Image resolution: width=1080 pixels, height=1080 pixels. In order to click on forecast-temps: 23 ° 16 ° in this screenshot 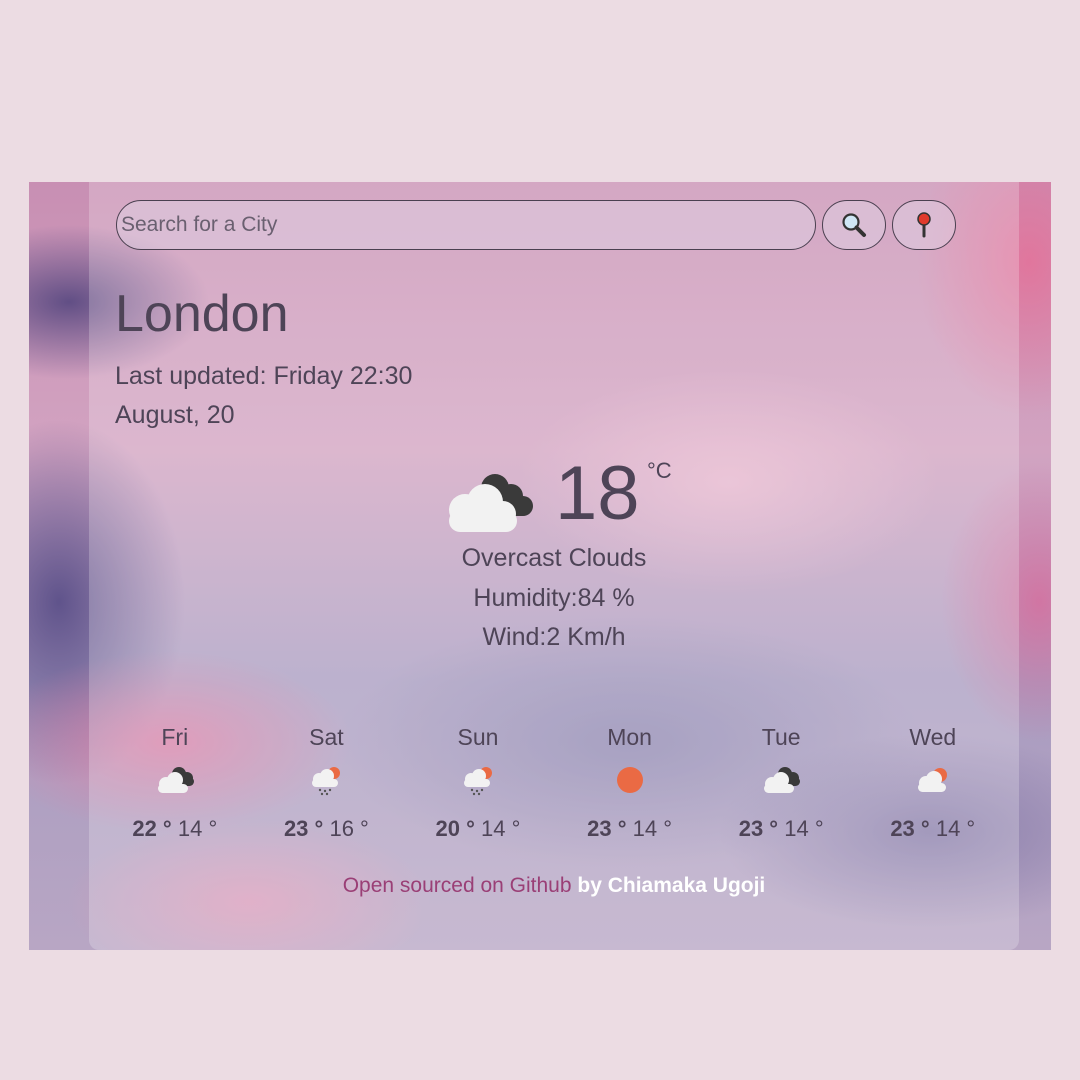, I will do `click(327, 829)`.